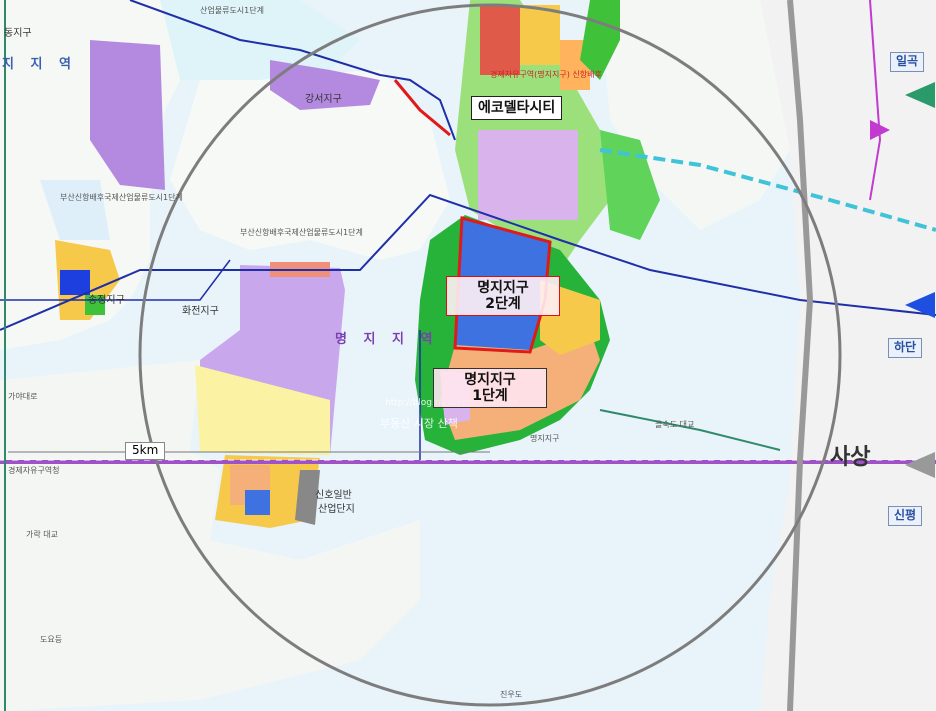 The image size is (936, 711). Describe the element at coordinates (257, 502) in the screenshot. I see `sinho-blue` at that location.